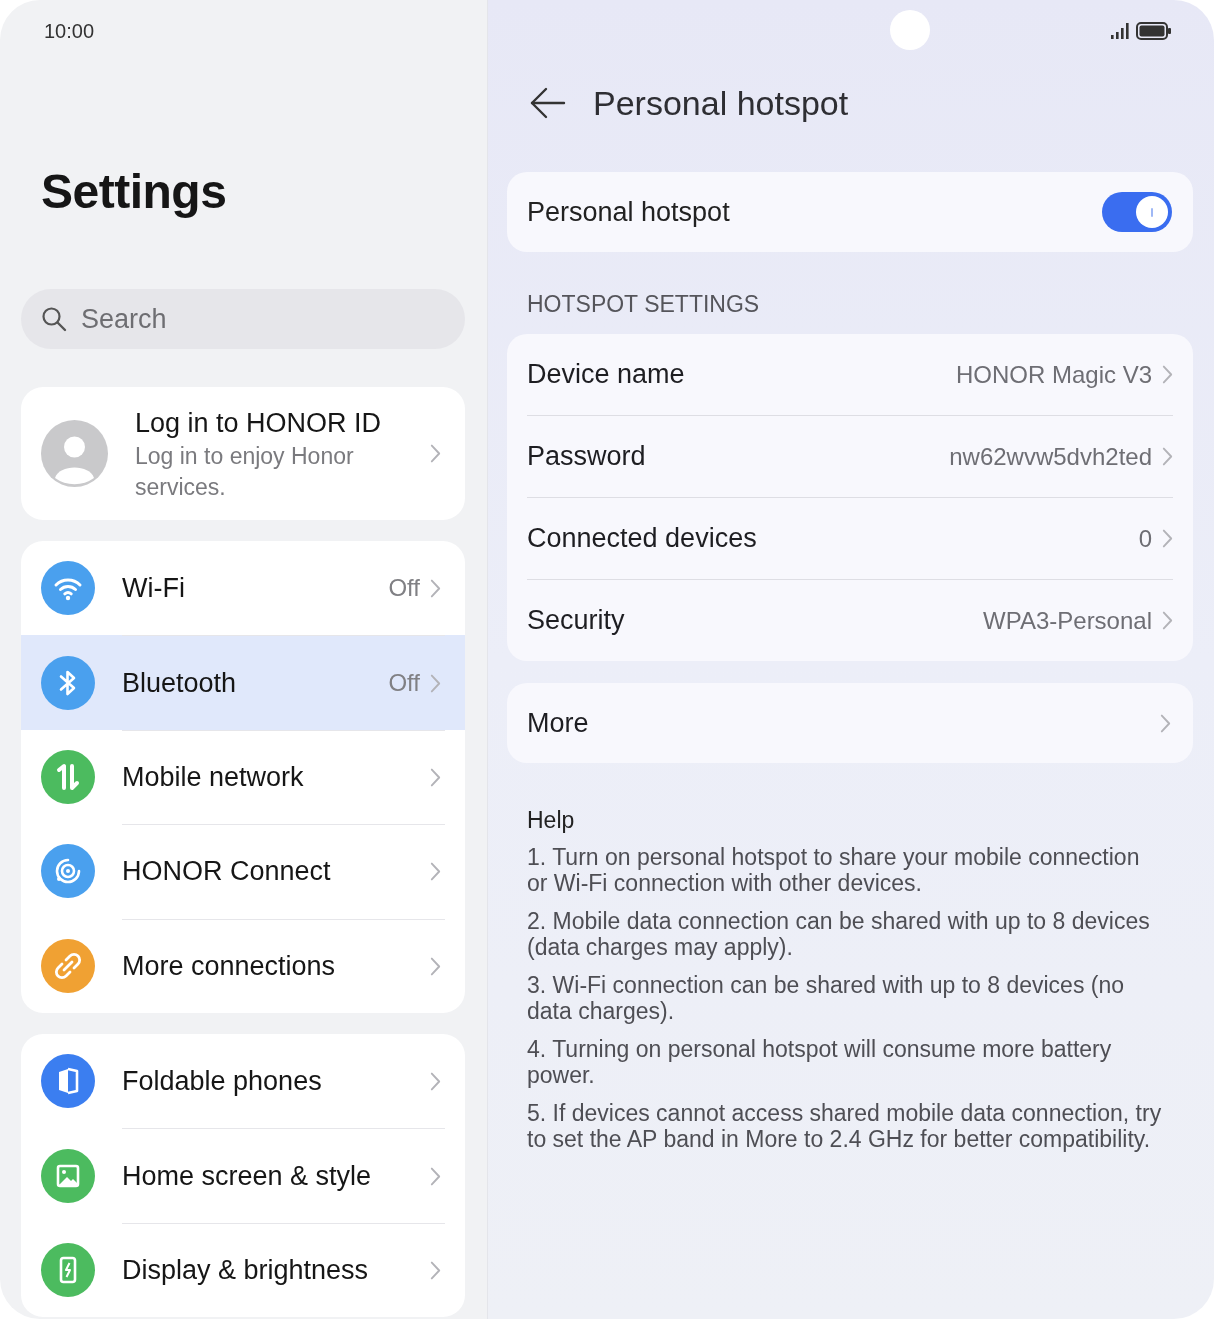 This screenshot has height=1319, width=1214. I want to click on arrows-up-down-icon, so click(68, 776).